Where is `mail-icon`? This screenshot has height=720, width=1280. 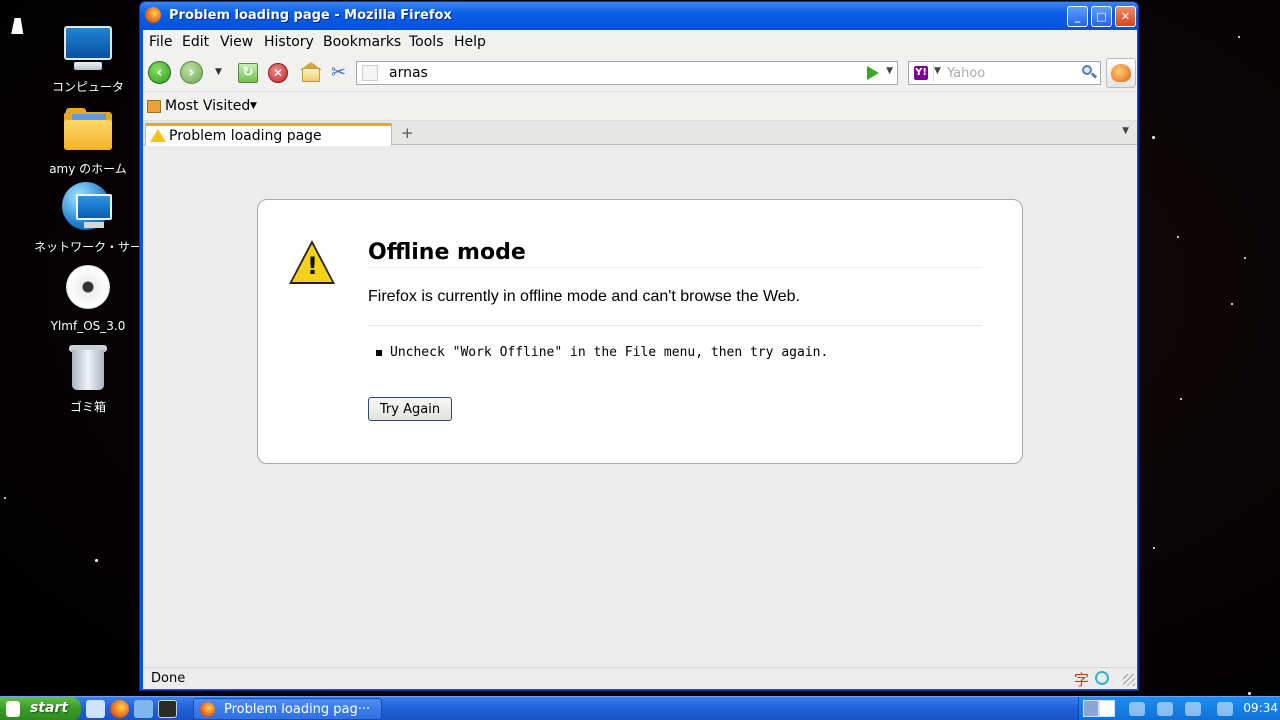 mail-icon is located at coordinates (1225, 709).